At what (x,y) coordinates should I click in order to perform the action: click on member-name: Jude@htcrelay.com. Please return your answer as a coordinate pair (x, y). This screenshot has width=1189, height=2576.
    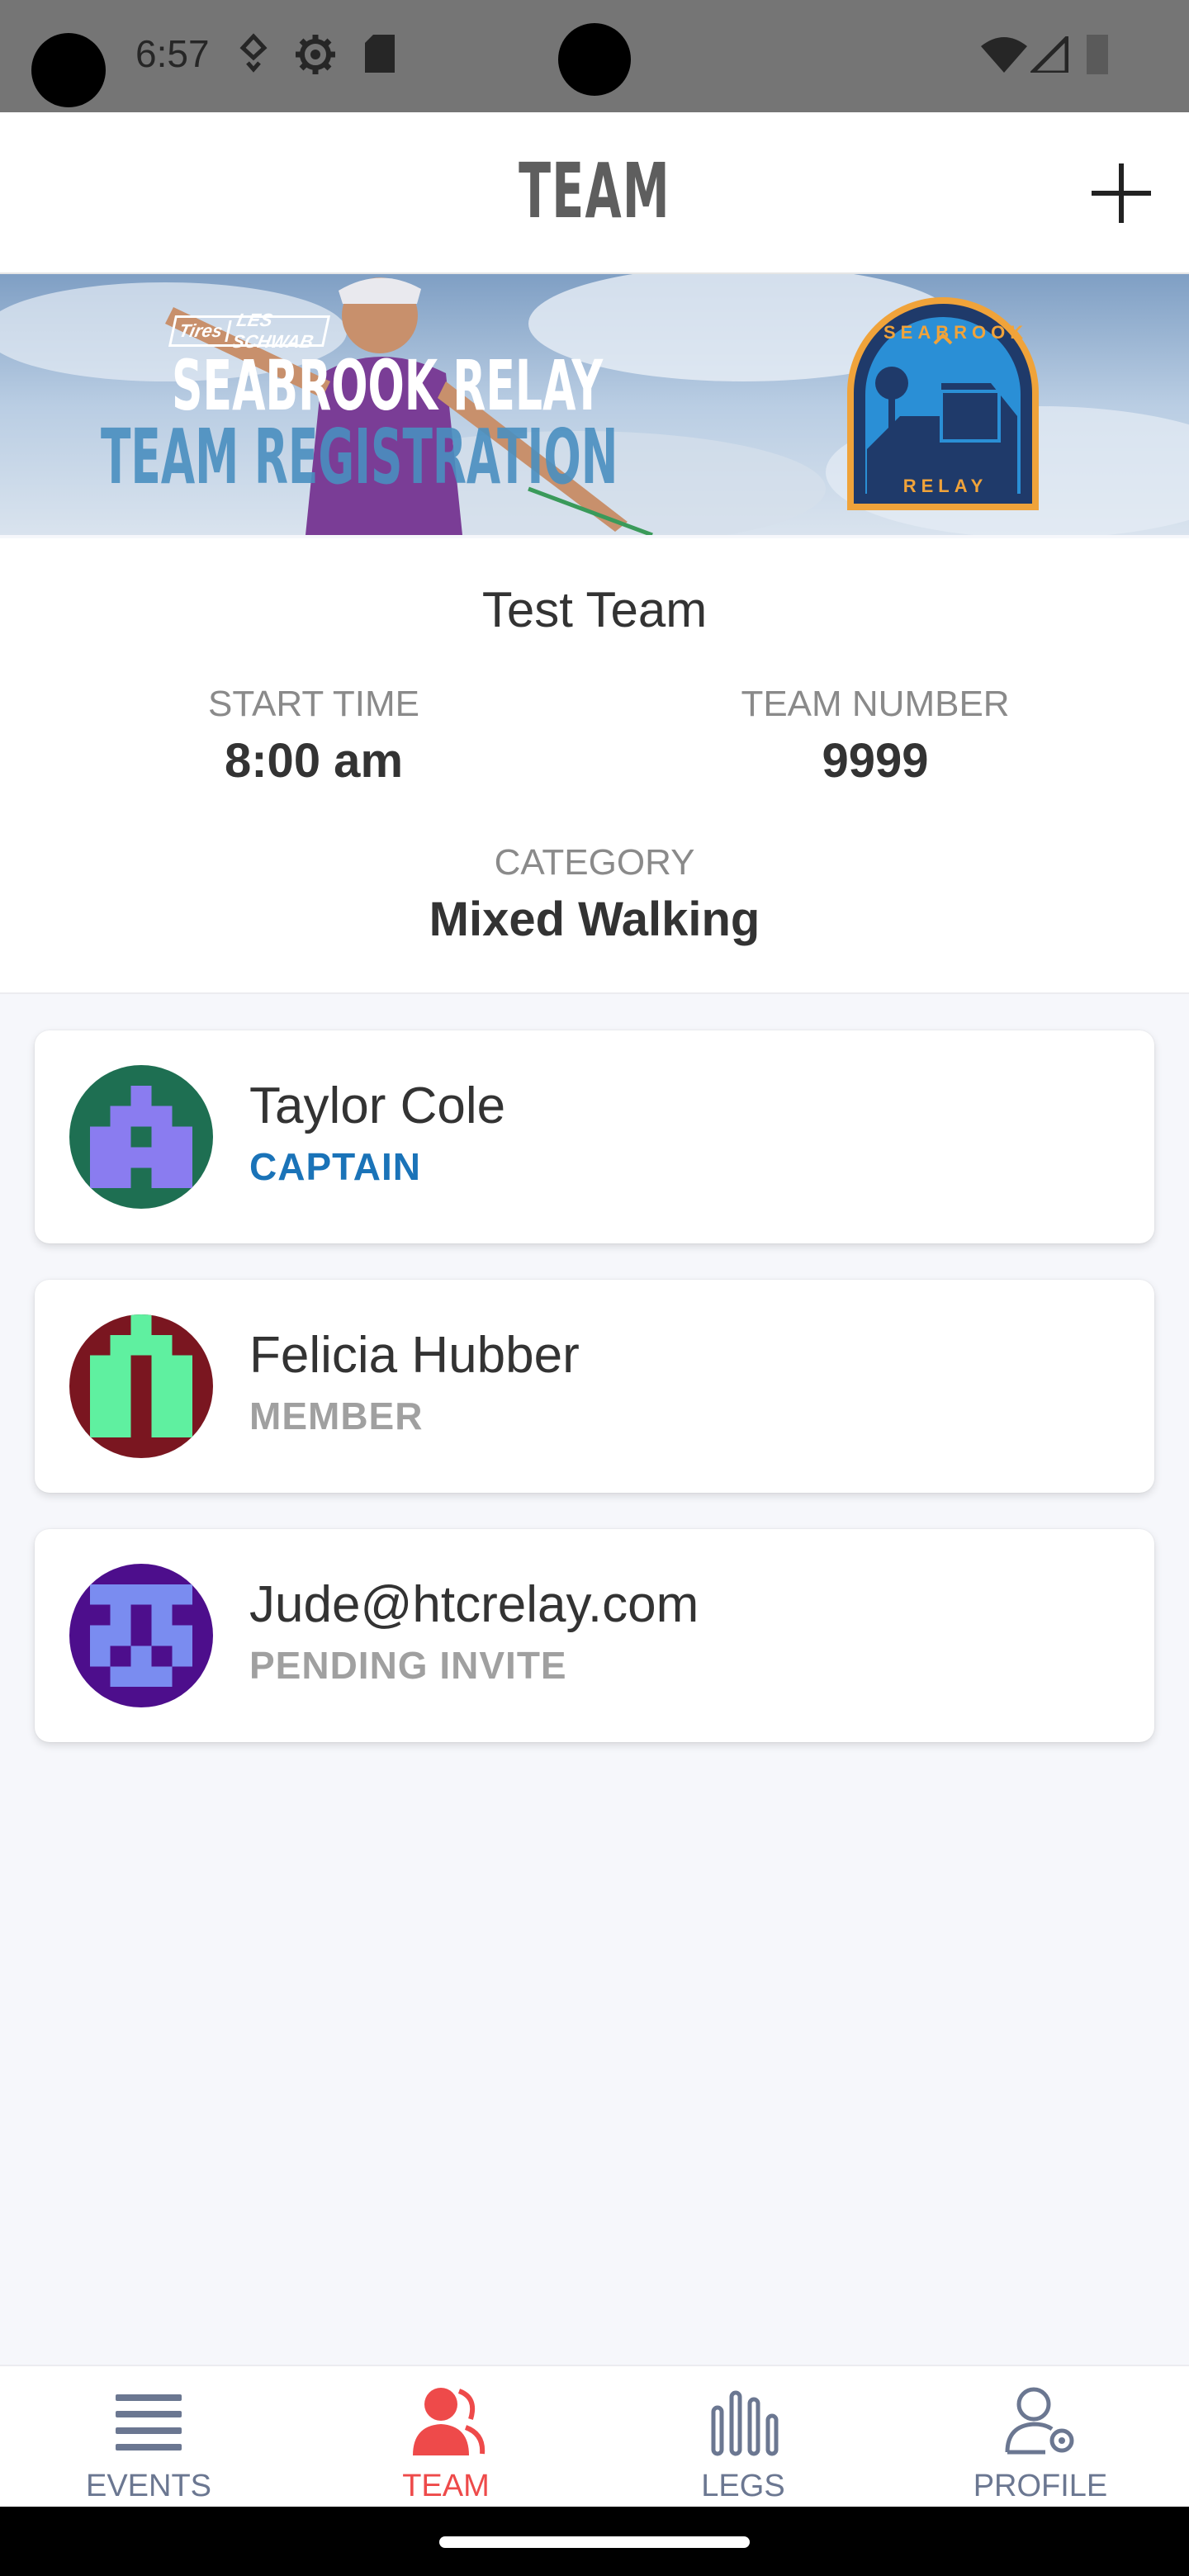
    Looking at the image, I should click on (474, 1604).